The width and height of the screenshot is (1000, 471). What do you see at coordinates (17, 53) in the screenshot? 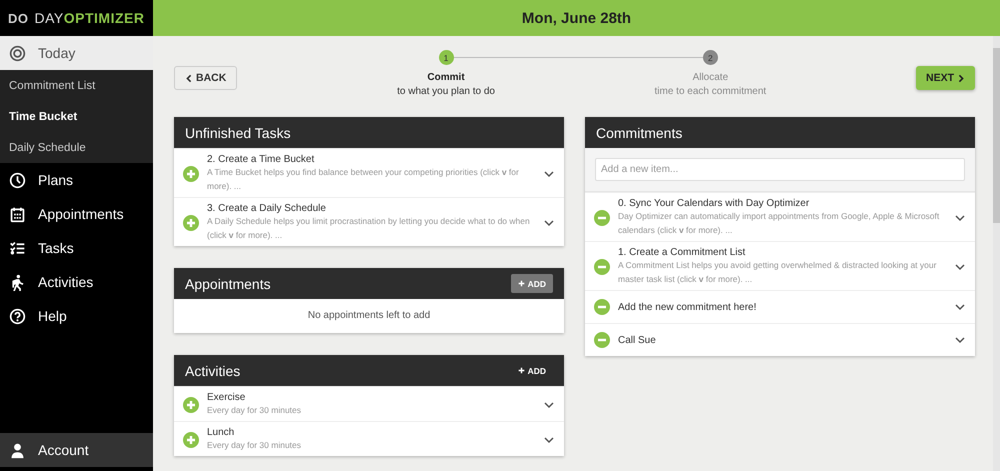
I see `target-icon` at bounding box center [17, 53].